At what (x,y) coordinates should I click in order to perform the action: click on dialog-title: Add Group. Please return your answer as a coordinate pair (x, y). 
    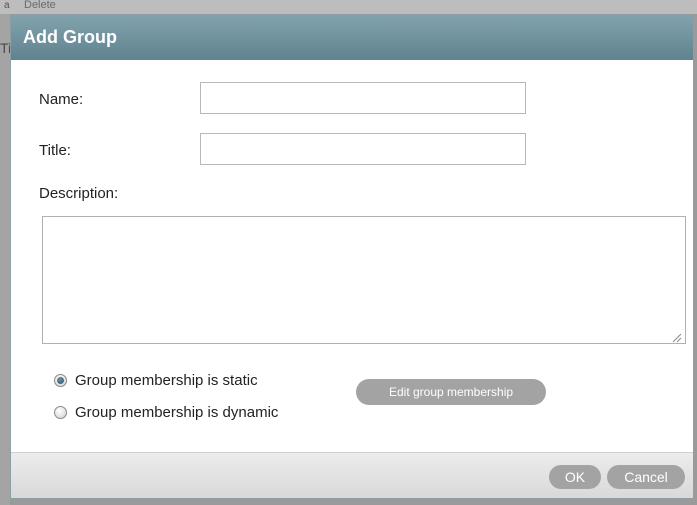
    Looking at the image, I should click on (70, 37).